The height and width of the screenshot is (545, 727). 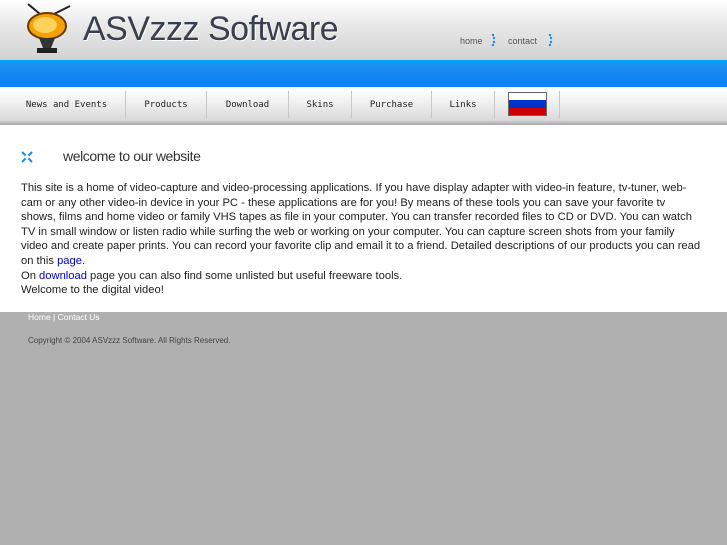 I want to click on tv-logo-icon, so click(x=48, y=29).